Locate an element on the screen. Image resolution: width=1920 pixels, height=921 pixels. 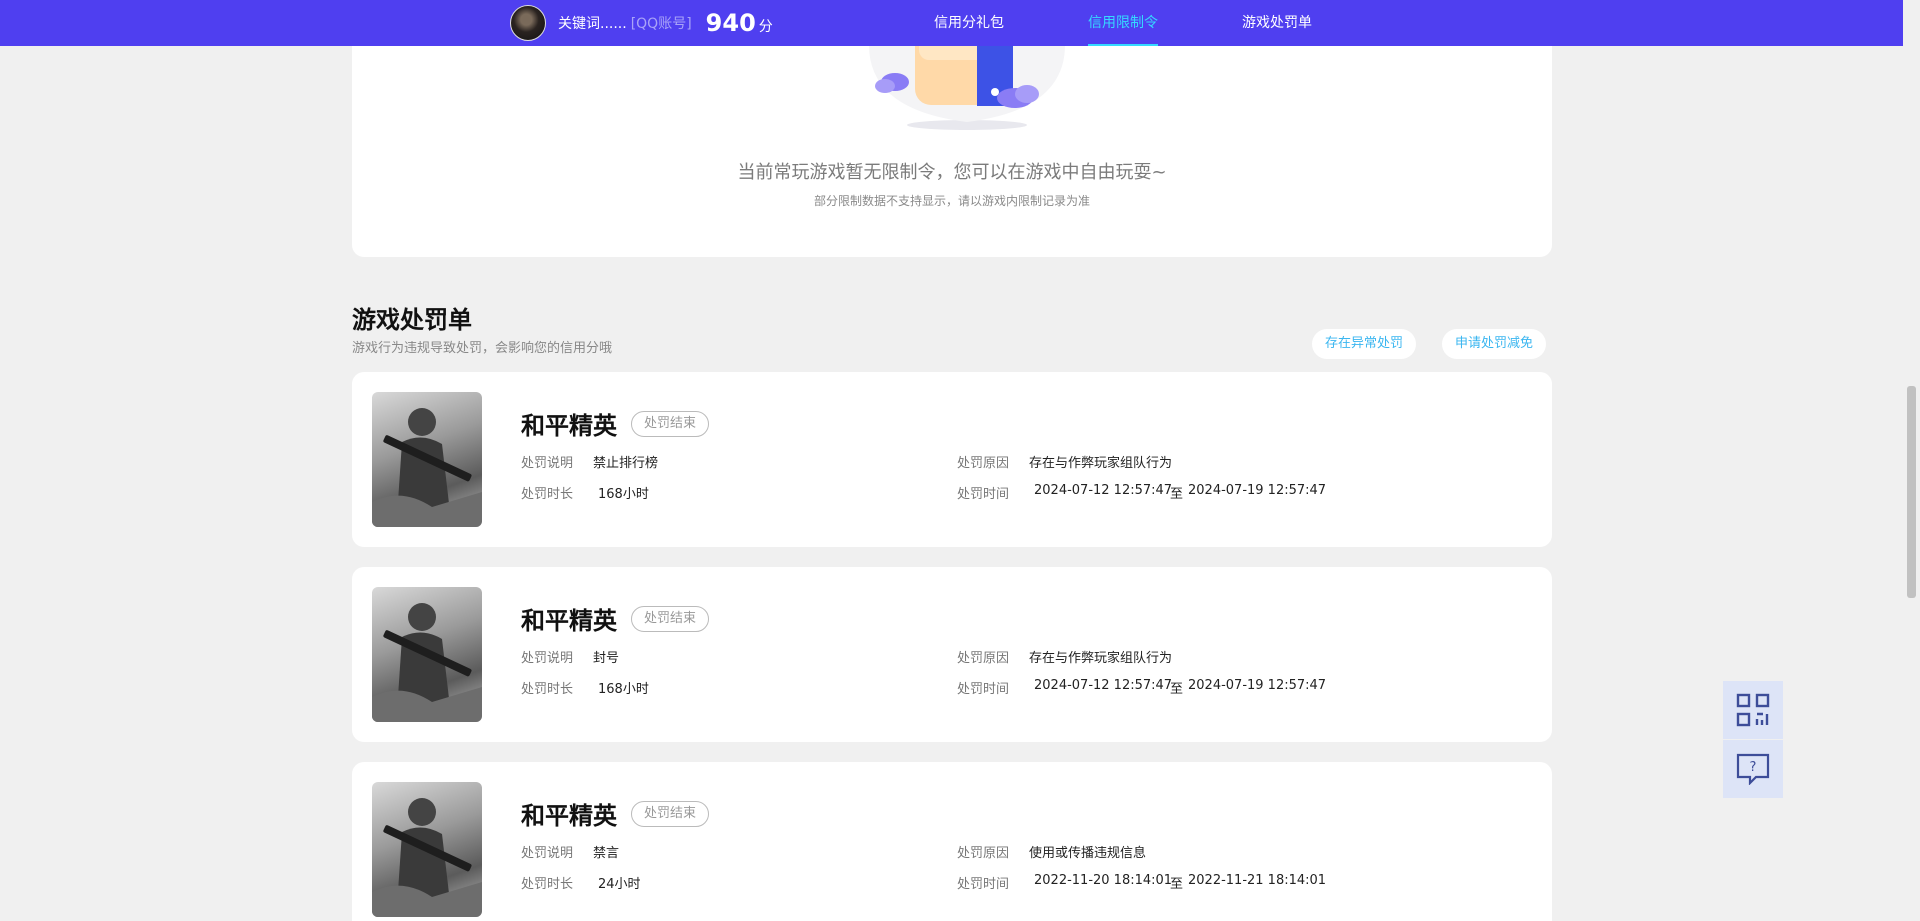
credit-score: 940 is located at coordinates (730, 23).